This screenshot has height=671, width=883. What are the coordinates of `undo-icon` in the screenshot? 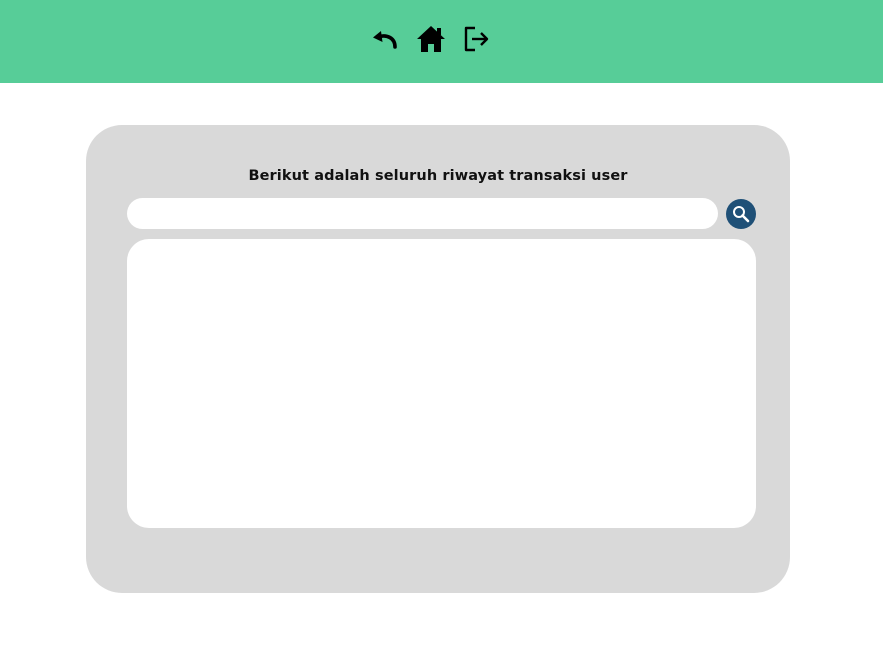 It's located at (385, 40).